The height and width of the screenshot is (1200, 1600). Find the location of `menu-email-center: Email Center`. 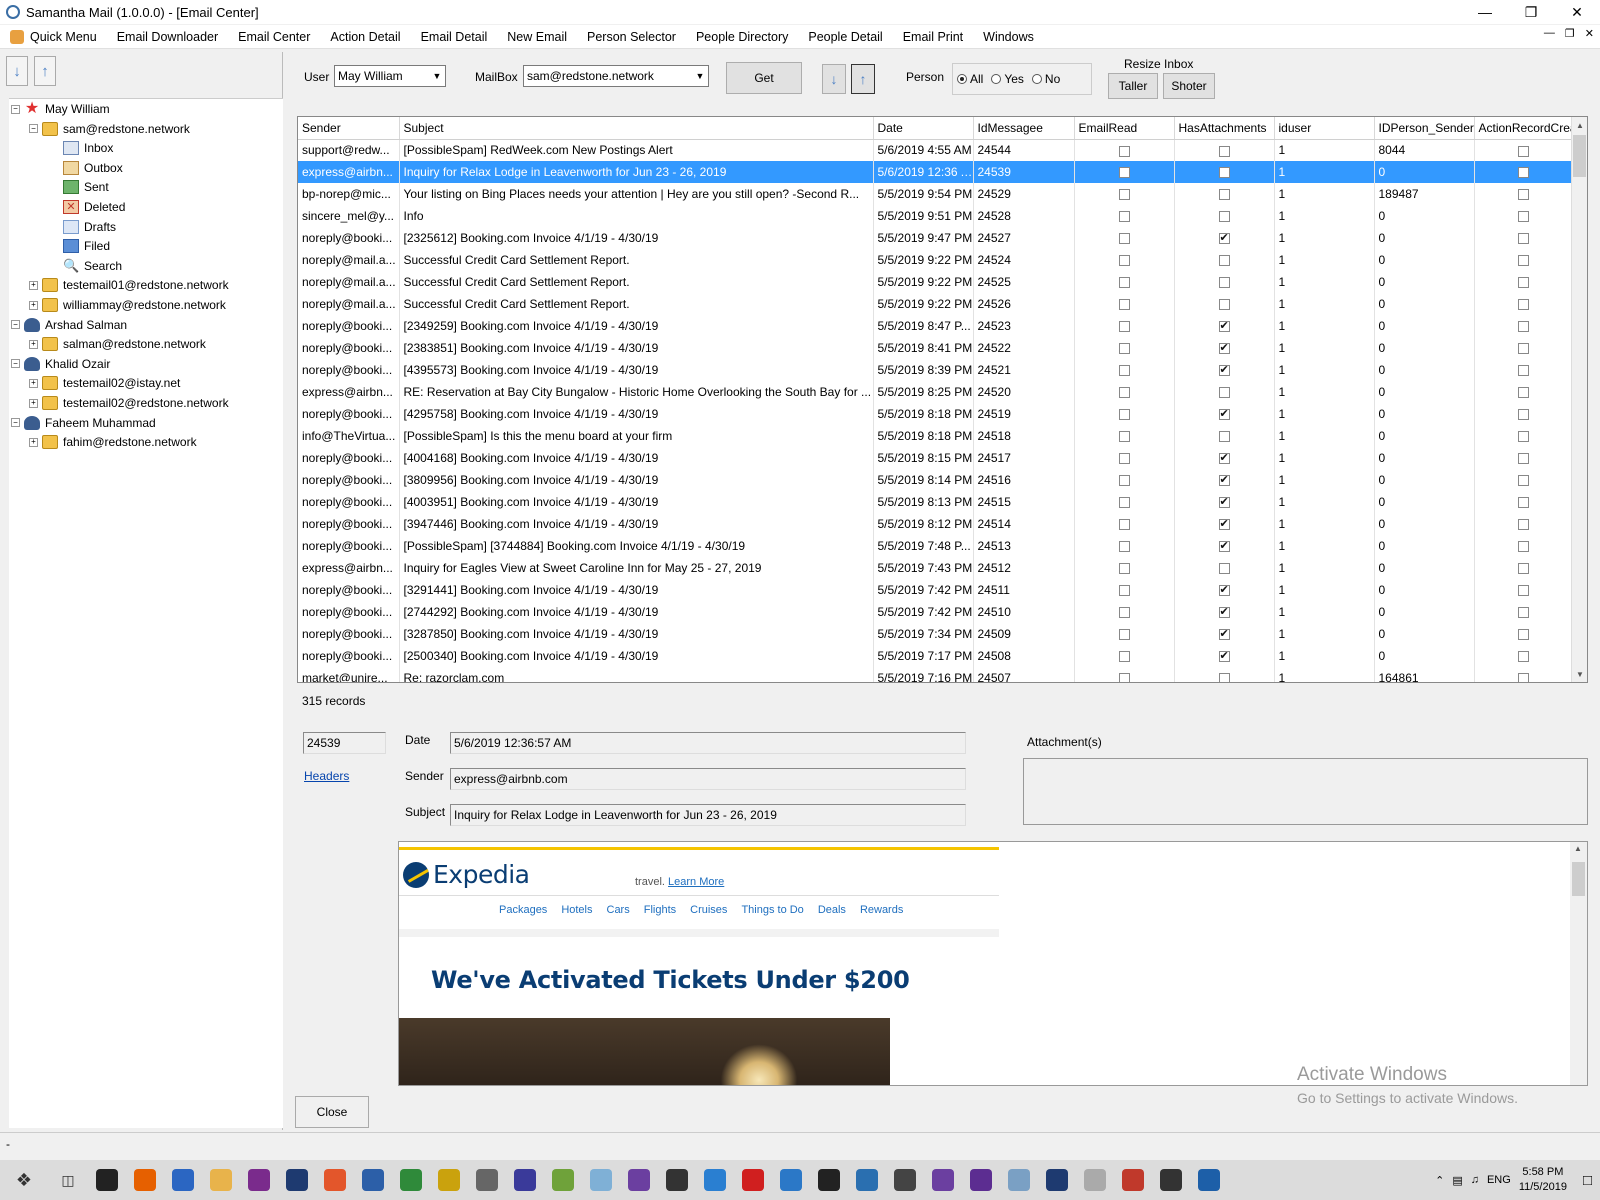

menu-email-center: Email Center is located at coordinates (274, 37).